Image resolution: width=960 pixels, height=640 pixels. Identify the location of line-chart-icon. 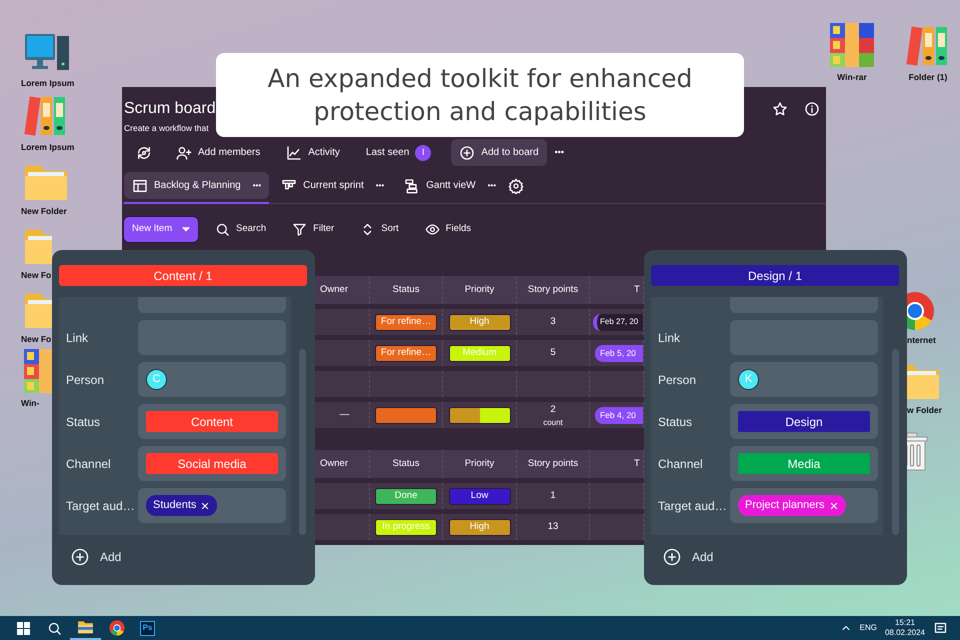
(294, 152).